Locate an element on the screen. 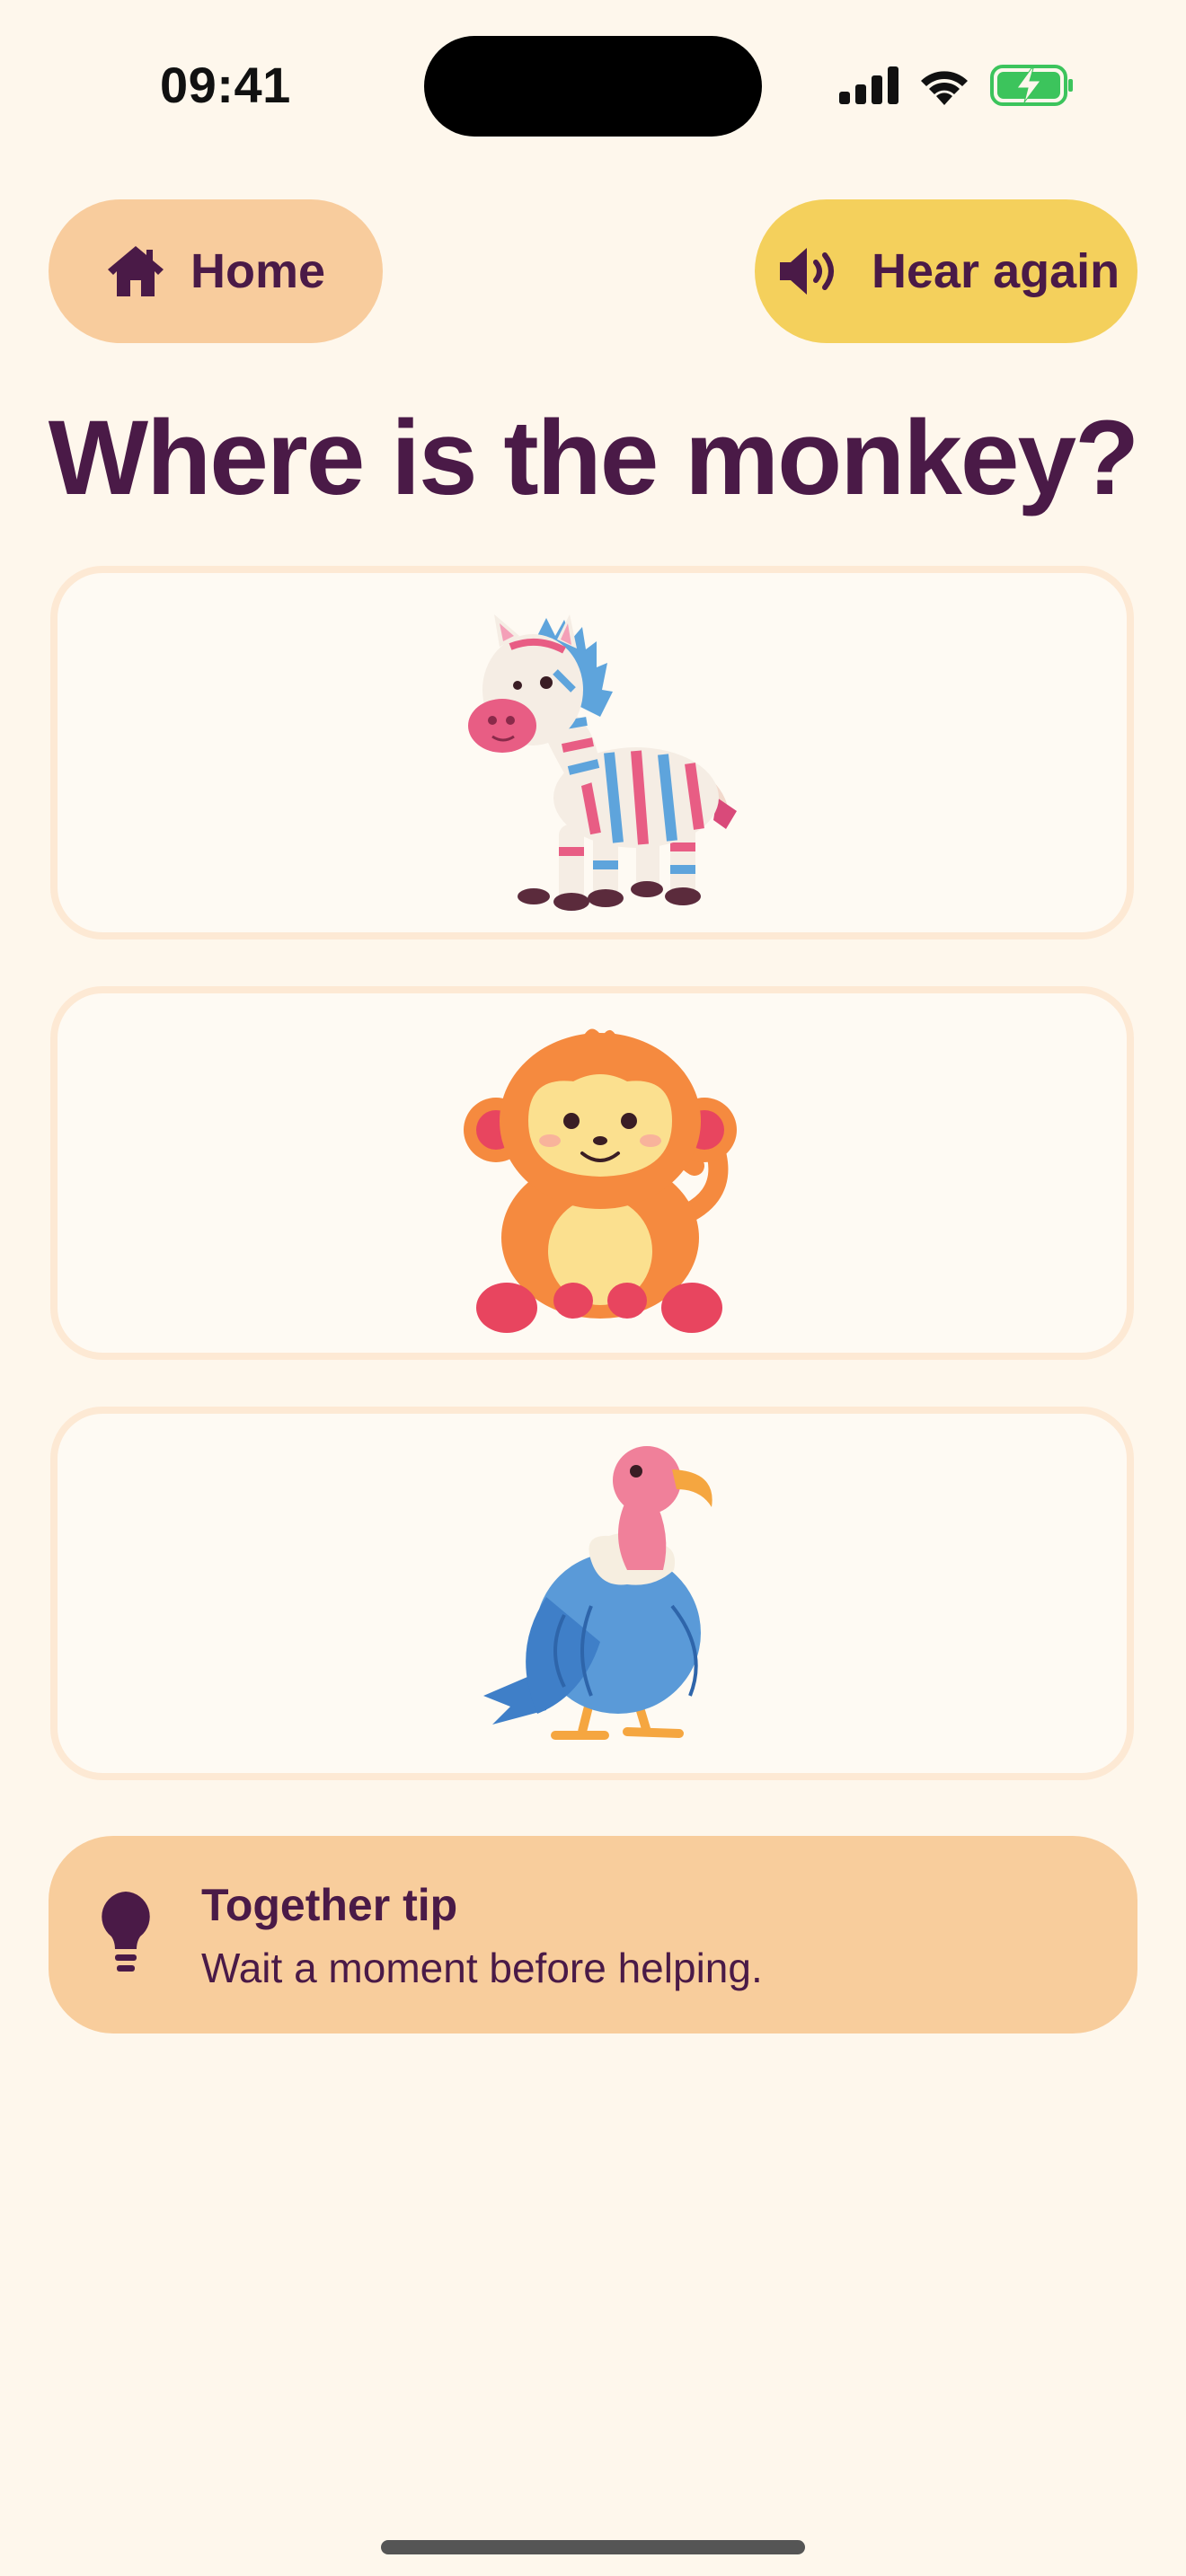 The width and height of the screenshot is (1186, 2576). lightbulb-icon is located at coordinates (126, 1932).